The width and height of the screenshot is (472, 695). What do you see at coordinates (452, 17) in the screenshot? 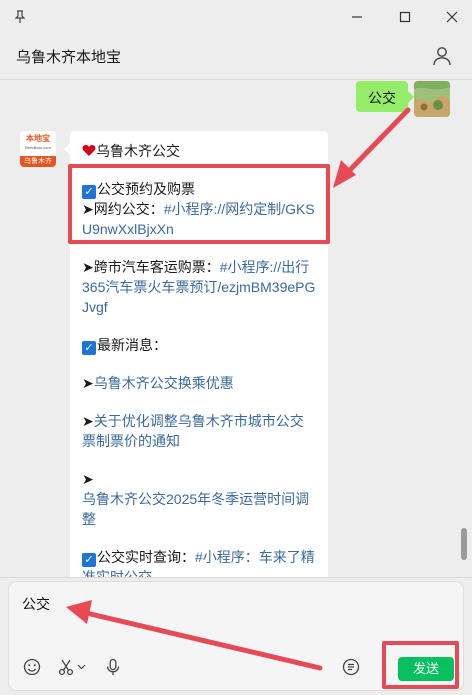
I see `close-icon` at bounding box center [452, 17].